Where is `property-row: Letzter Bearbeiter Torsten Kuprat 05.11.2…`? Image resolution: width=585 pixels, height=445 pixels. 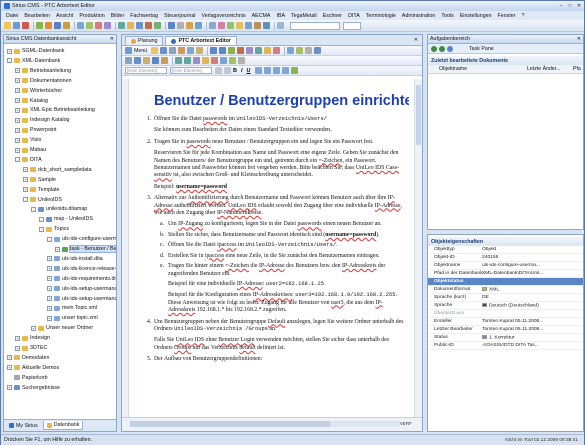
property-row: Letzter Bearbeiter Torsten Kuprat 05.11.2… is located at coordinates (505, 330).